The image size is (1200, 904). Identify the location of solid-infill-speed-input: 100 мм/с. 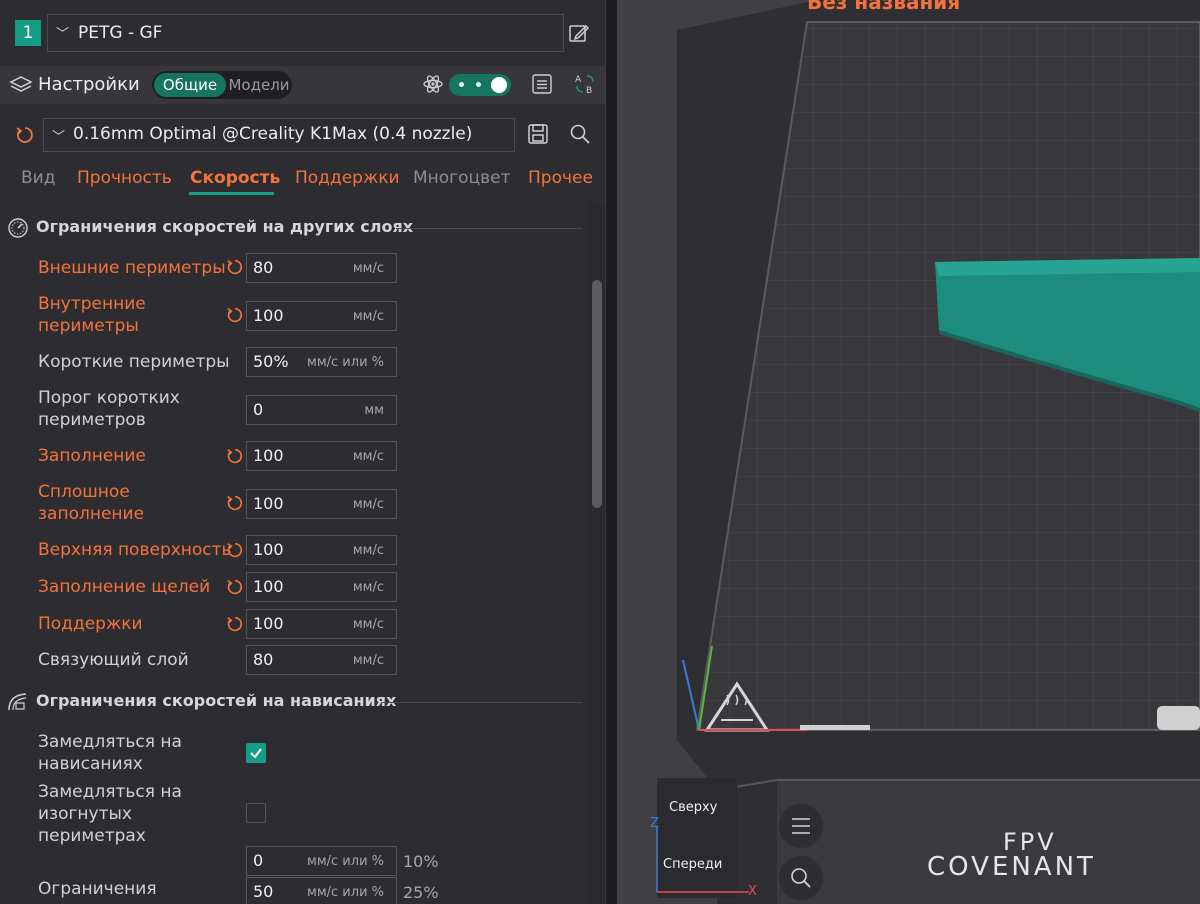
(321, 504).